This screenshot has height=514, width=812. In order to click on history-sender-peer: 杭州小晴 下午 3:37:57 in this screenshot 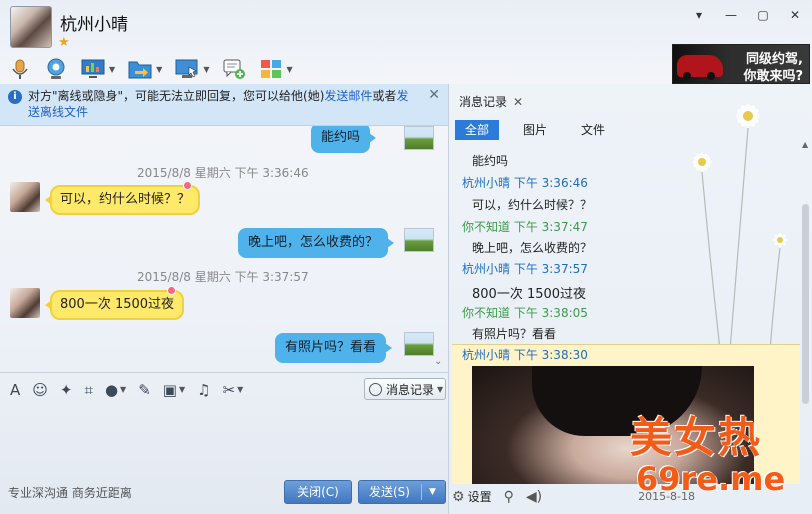, I will do `click(525, 269)`.